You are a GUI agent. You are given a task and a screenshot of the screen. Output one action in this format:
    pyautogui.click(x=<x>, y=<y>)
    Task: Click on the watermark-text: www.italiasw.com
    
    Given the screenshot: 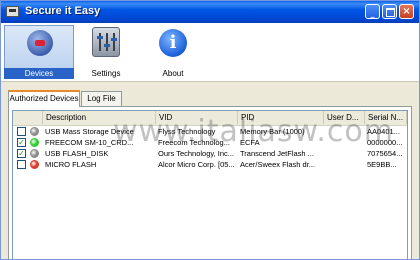 What is the action you would take?
    pyautogui.click(x=253, y=131)
    